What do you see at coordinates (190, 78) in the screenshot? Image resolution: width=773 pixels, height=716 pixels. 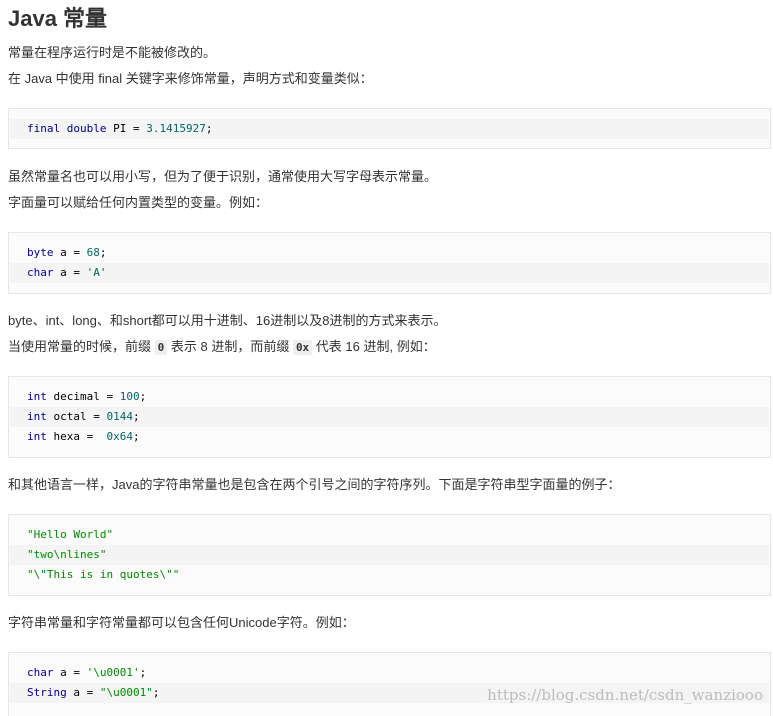 I see `paragraph-2: 在 Java 中使用 final 关键字来修饰常量，声明方式和变量类似：` at bounding box center [190, 78].